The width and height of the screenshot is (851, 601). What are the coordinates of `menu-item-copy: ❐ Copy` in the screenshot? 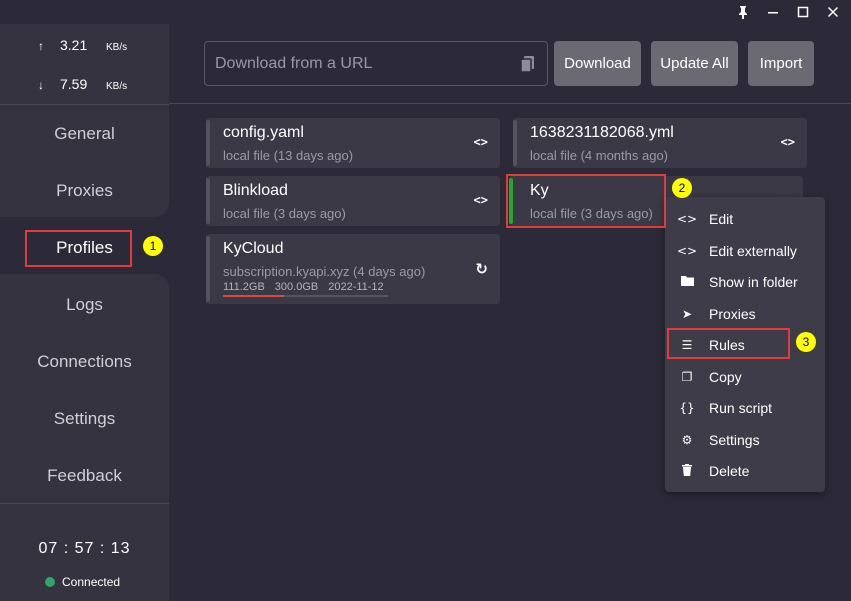 It's located at (745, 377).